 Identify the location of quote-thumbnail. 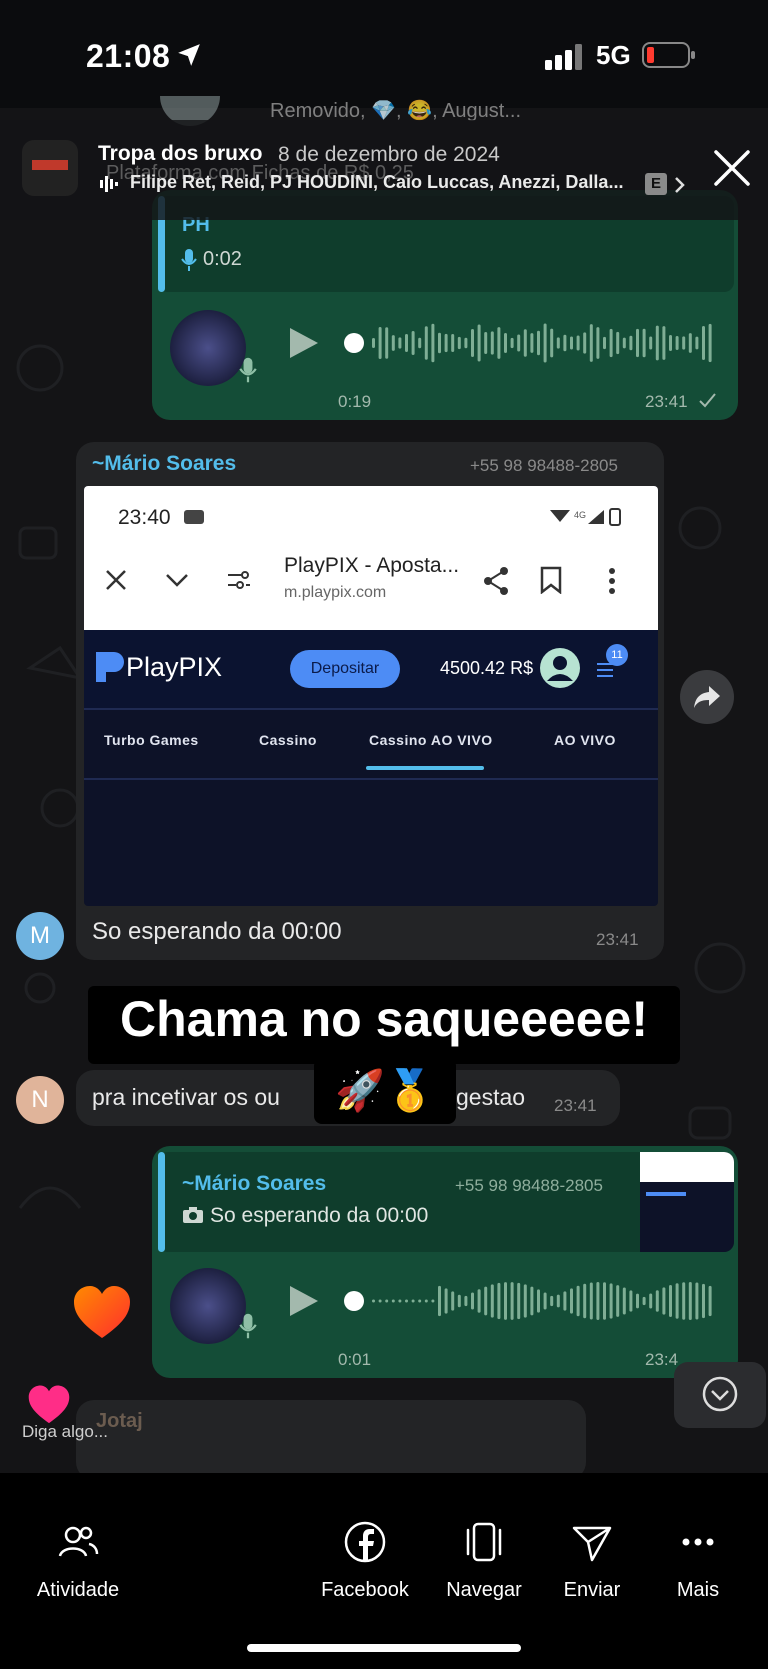
(687, 1202).